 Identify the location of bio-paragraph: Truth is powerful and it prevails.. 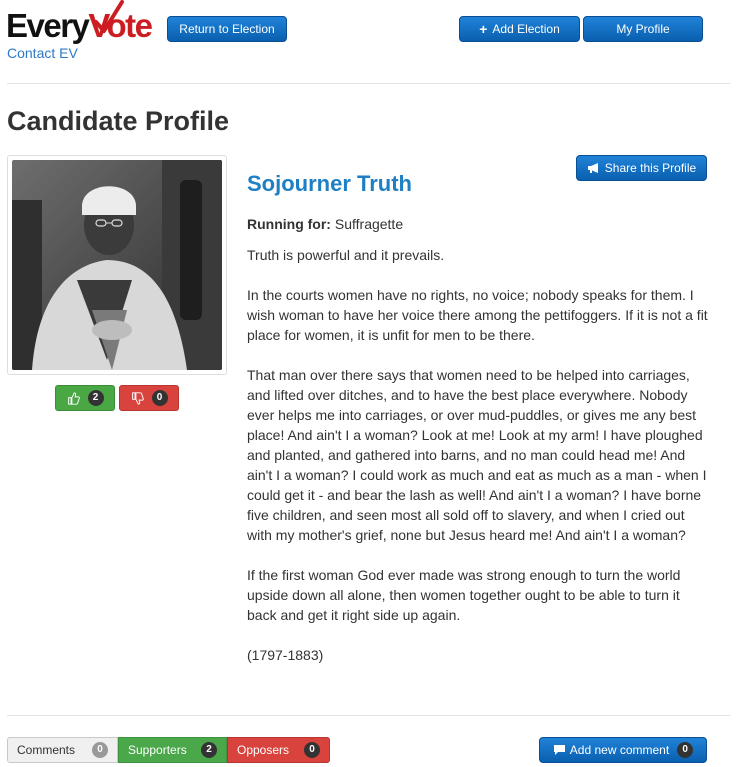
(346, 255).